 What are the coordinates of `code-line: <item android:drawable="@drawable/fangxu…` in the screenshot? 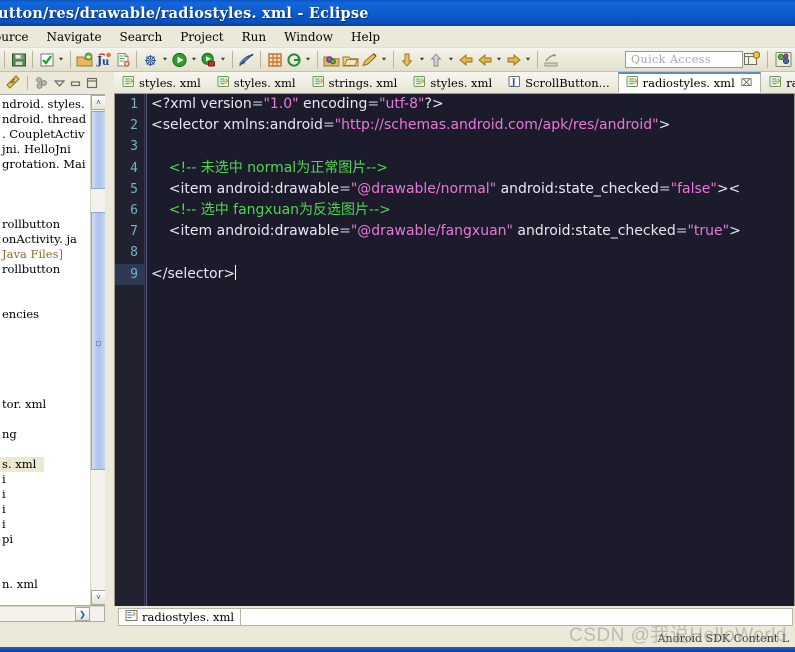 It's located at (472, 231).